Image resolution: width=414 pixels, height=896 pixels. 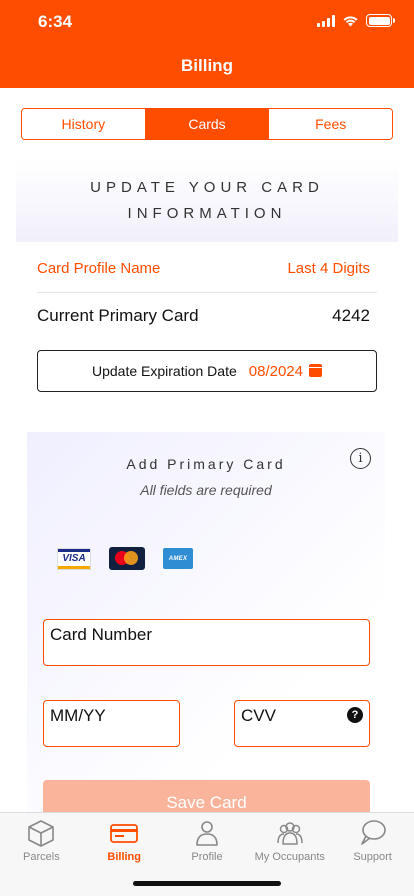 I want to click on tabbar-label-billing: Billing, so click(x=124, y=857).